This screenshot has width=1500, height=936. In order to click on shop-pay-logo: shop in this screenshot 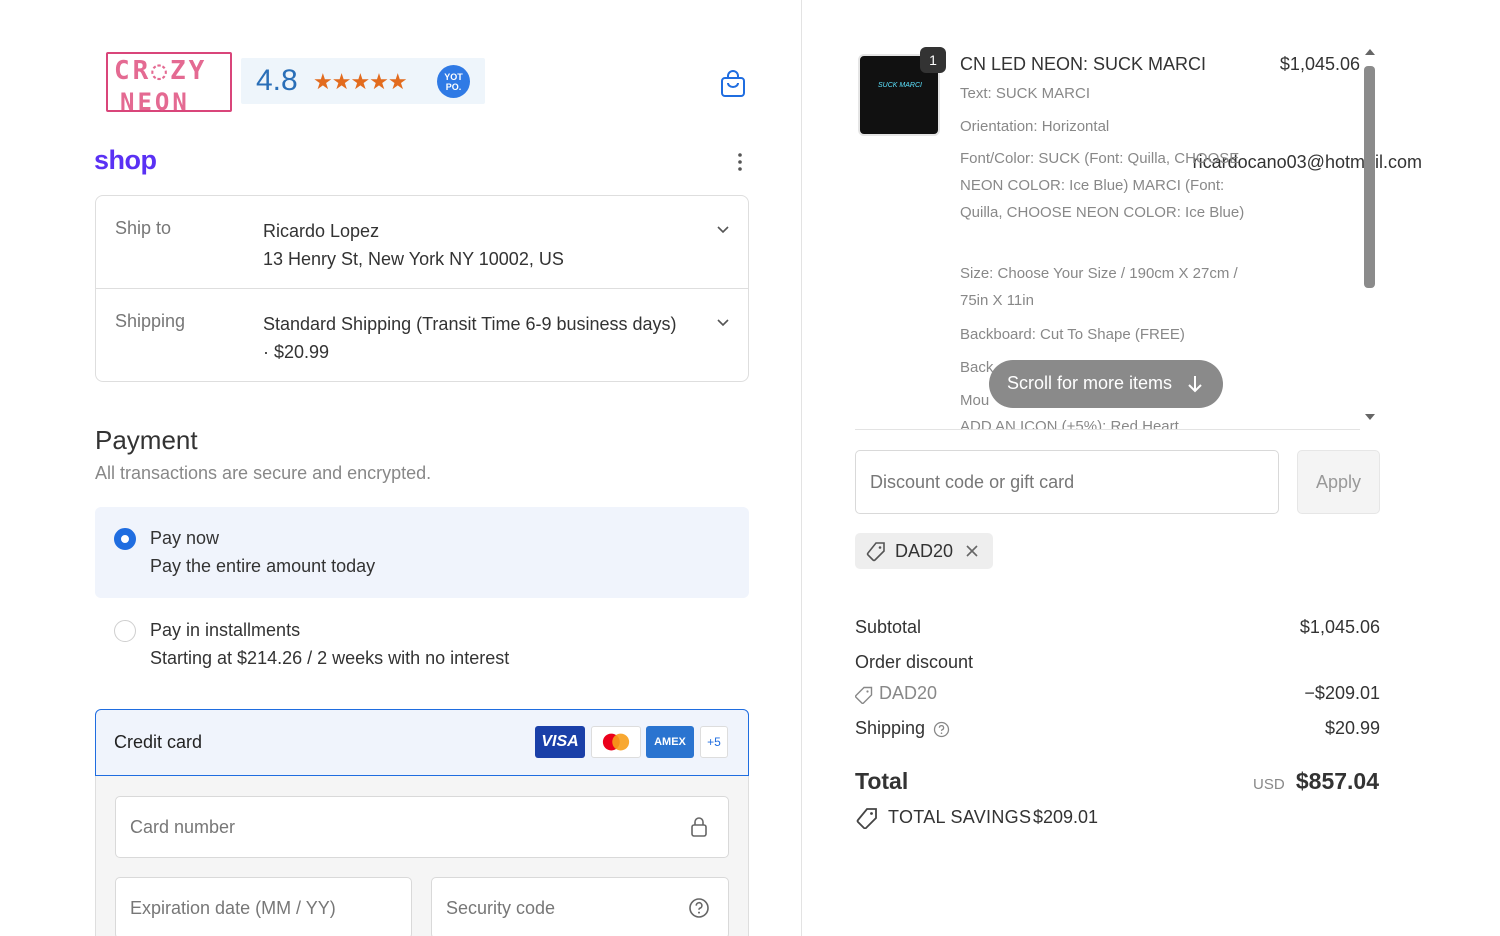, I will do `click(125, 160)`.